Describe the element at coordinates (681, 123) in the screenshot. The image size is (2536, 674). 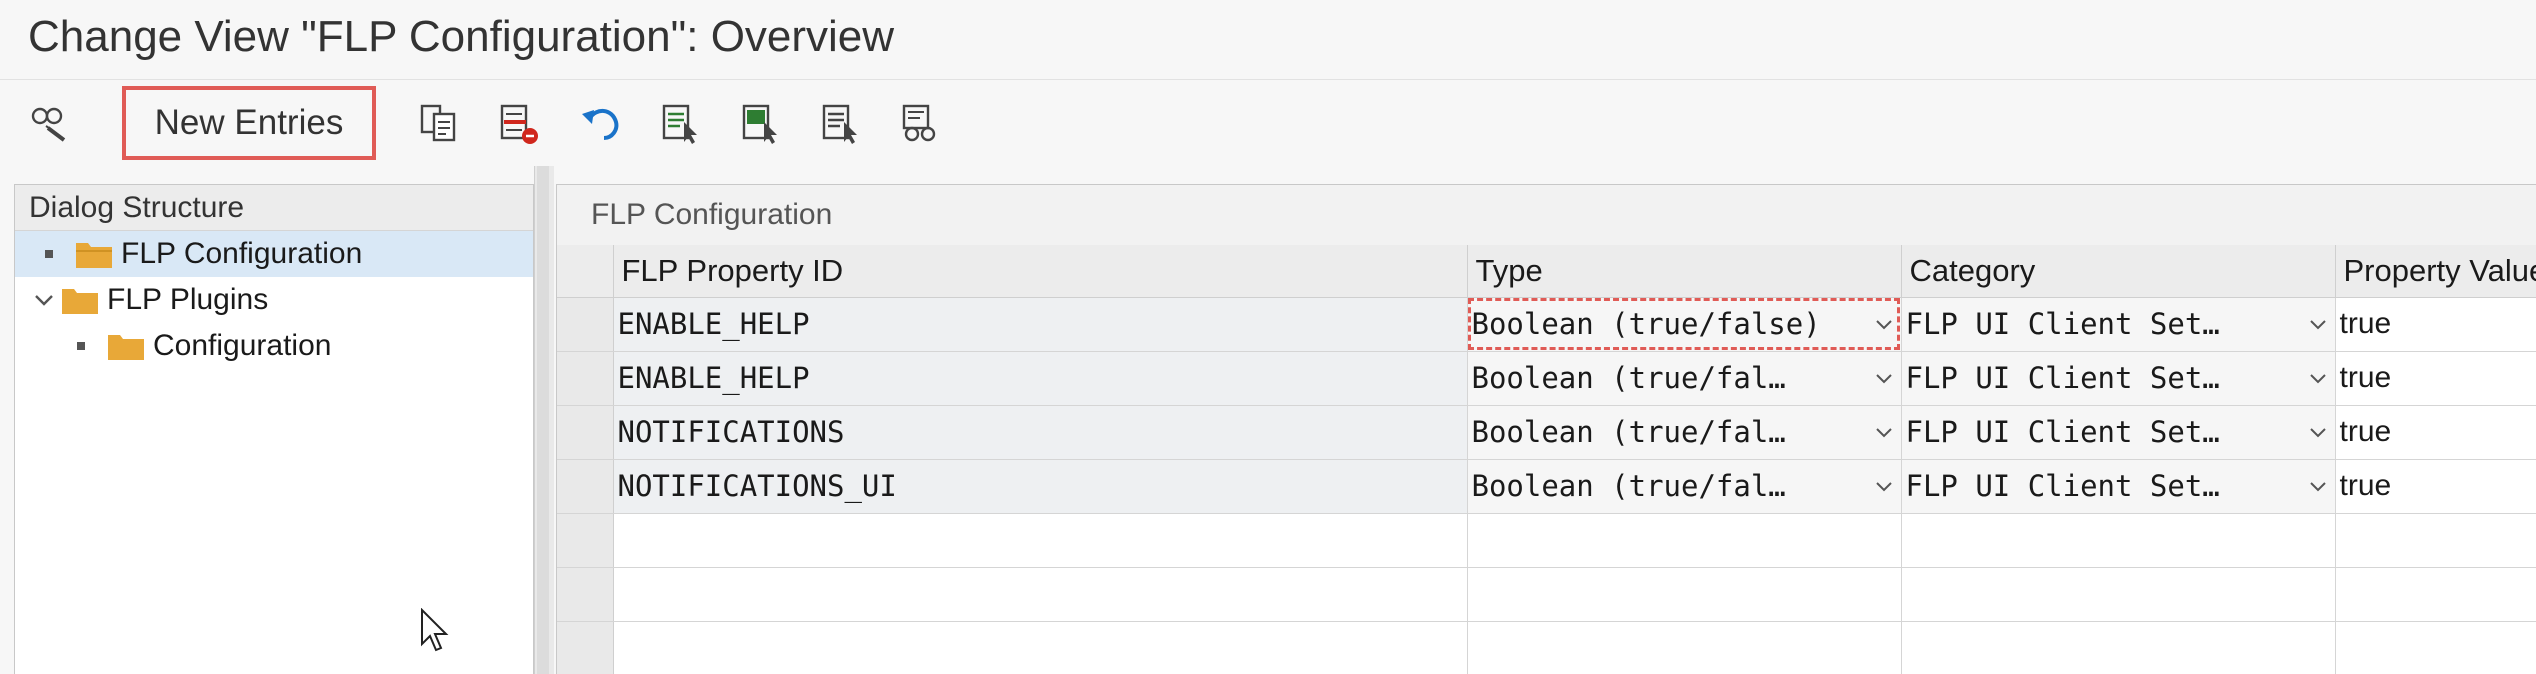
I see `select-all-icon` at that location.